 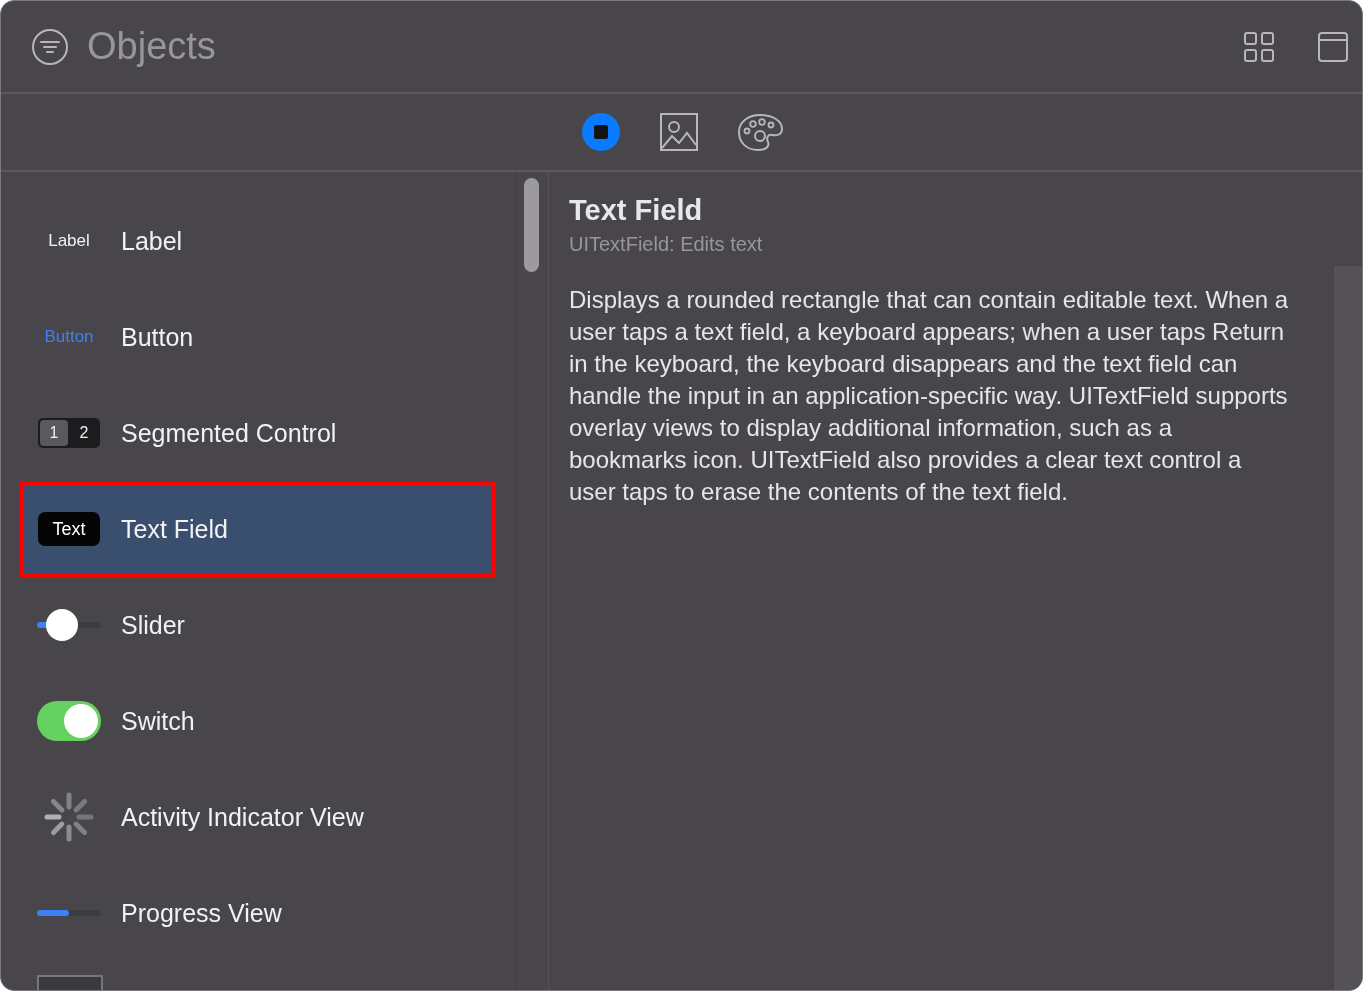 I want to click on detail-title: Text Field, so click(x=636, y=210).